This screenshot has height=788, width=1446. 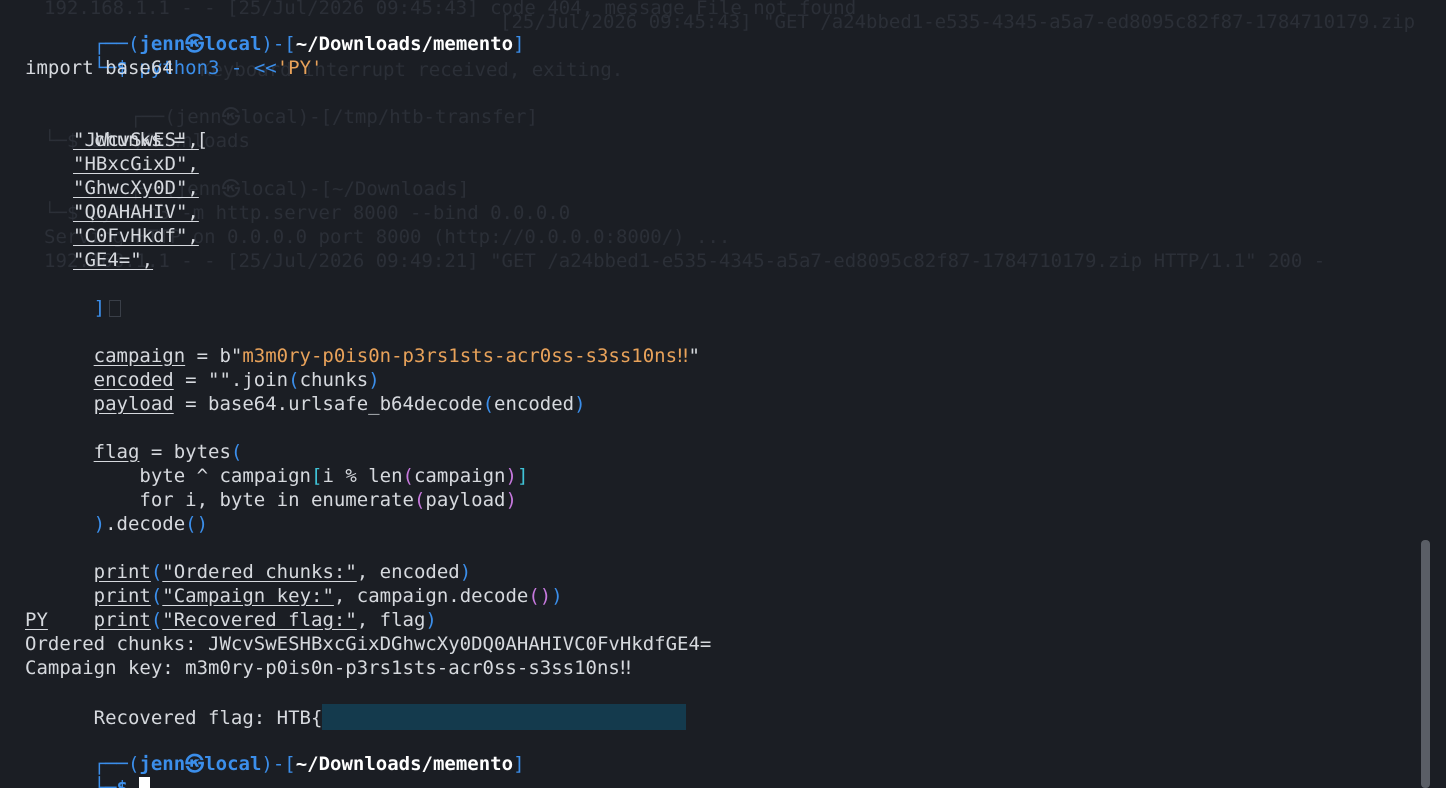 What do you see at coordinates (299, 68) in the screenshot?
I see `heredoc-marker: 'PY'` at bounding box center [299, 68].